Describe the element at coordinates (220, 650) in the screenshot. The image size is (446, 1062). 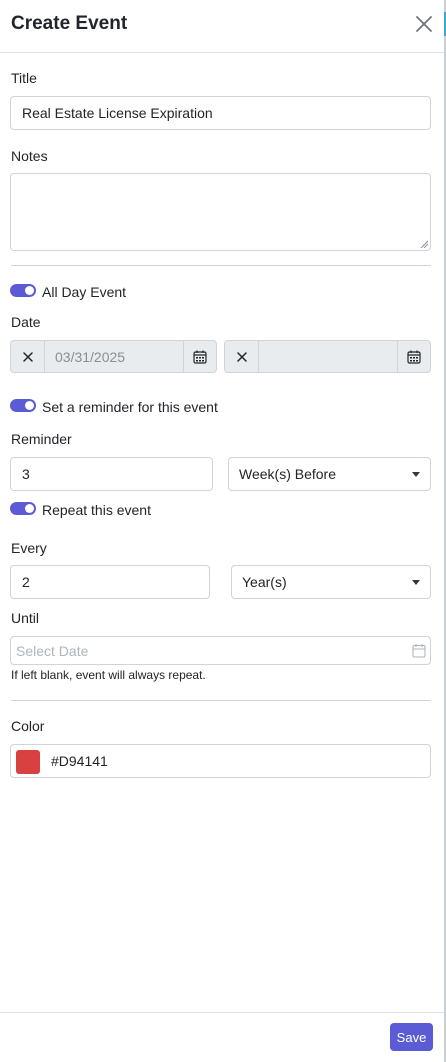
I see `until-date-input: Select Date` at that location.